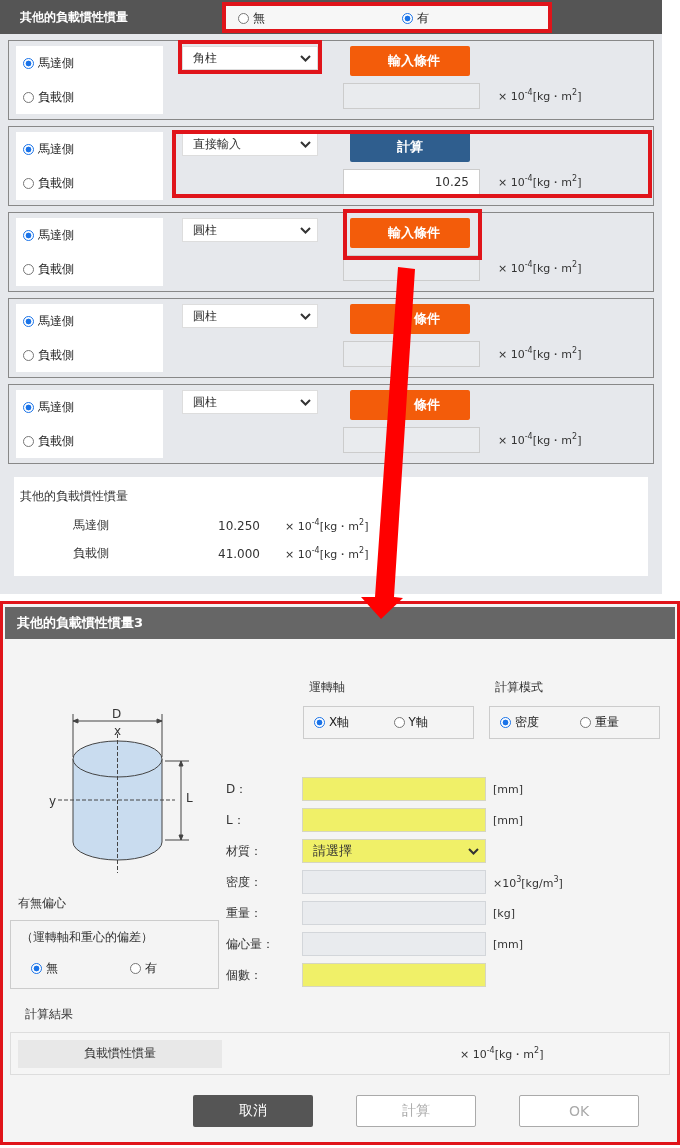 The height and width of the screenshot is (1148, 680). I want to click on axis-label: y, so click(53, 801).